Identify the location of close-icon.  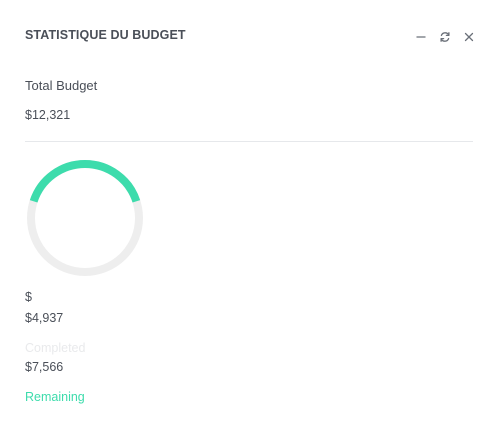
(469, 37).